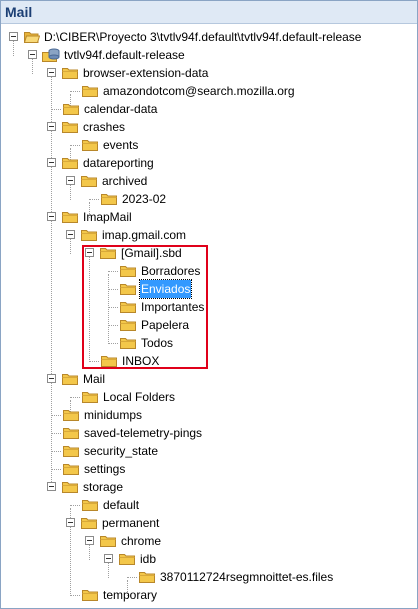  What do you see at coordinates (209, 559) in the screenshot?
I see `tree-row-folder: idb` at bounding box center [209, 559].